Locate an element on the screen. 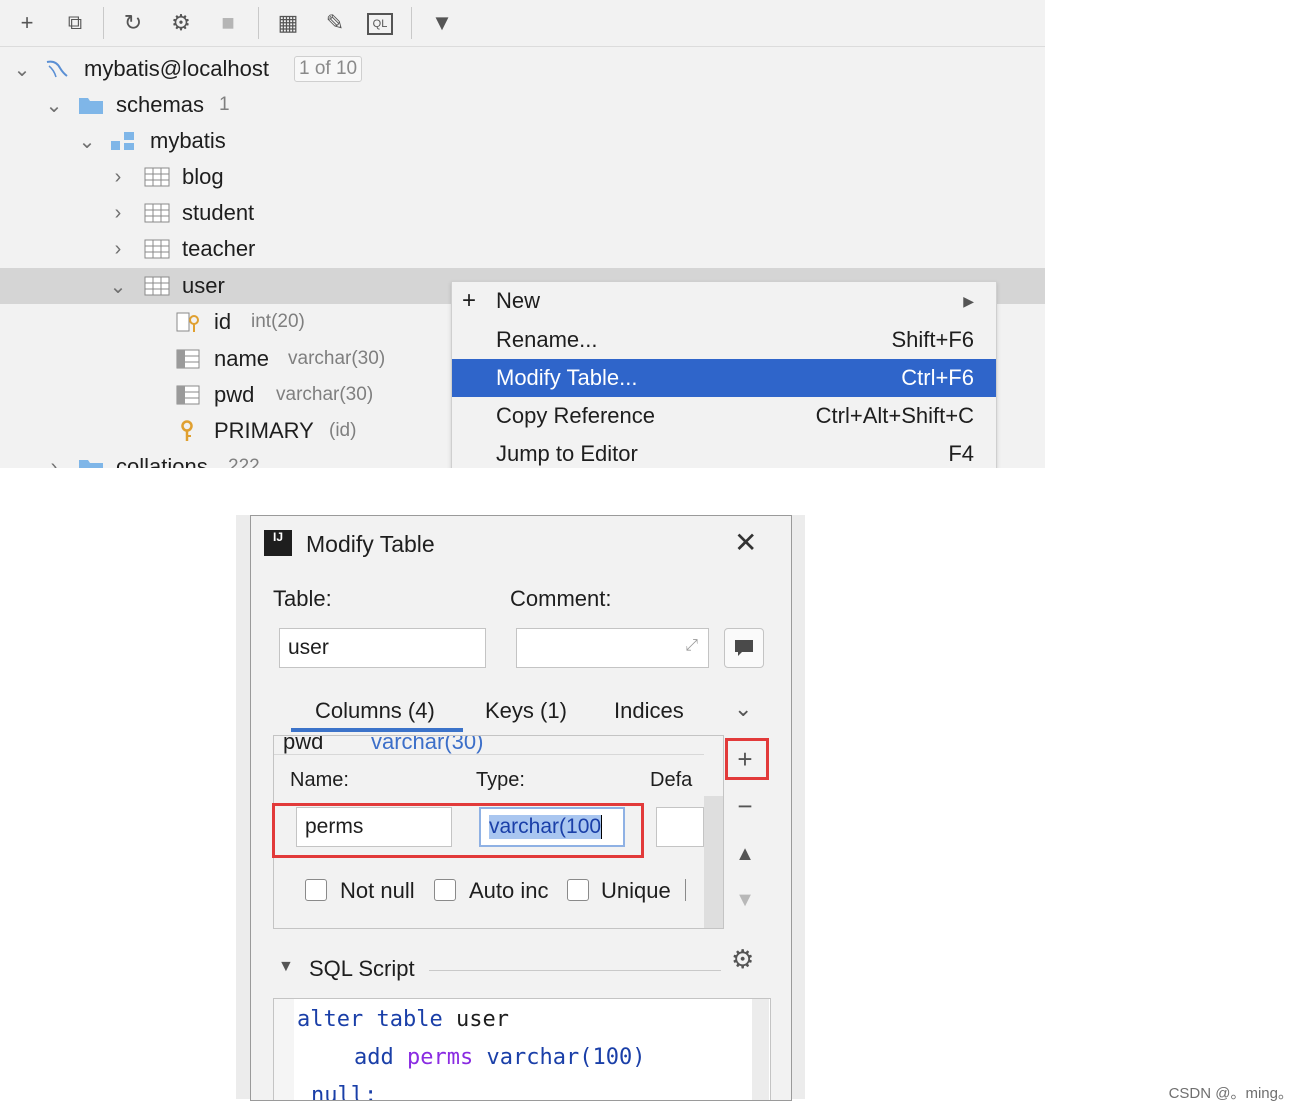 This screenshot has height=1111, width=1307. sql-line-2: add perms varchar(100) is located at coordinates (500, 1057).